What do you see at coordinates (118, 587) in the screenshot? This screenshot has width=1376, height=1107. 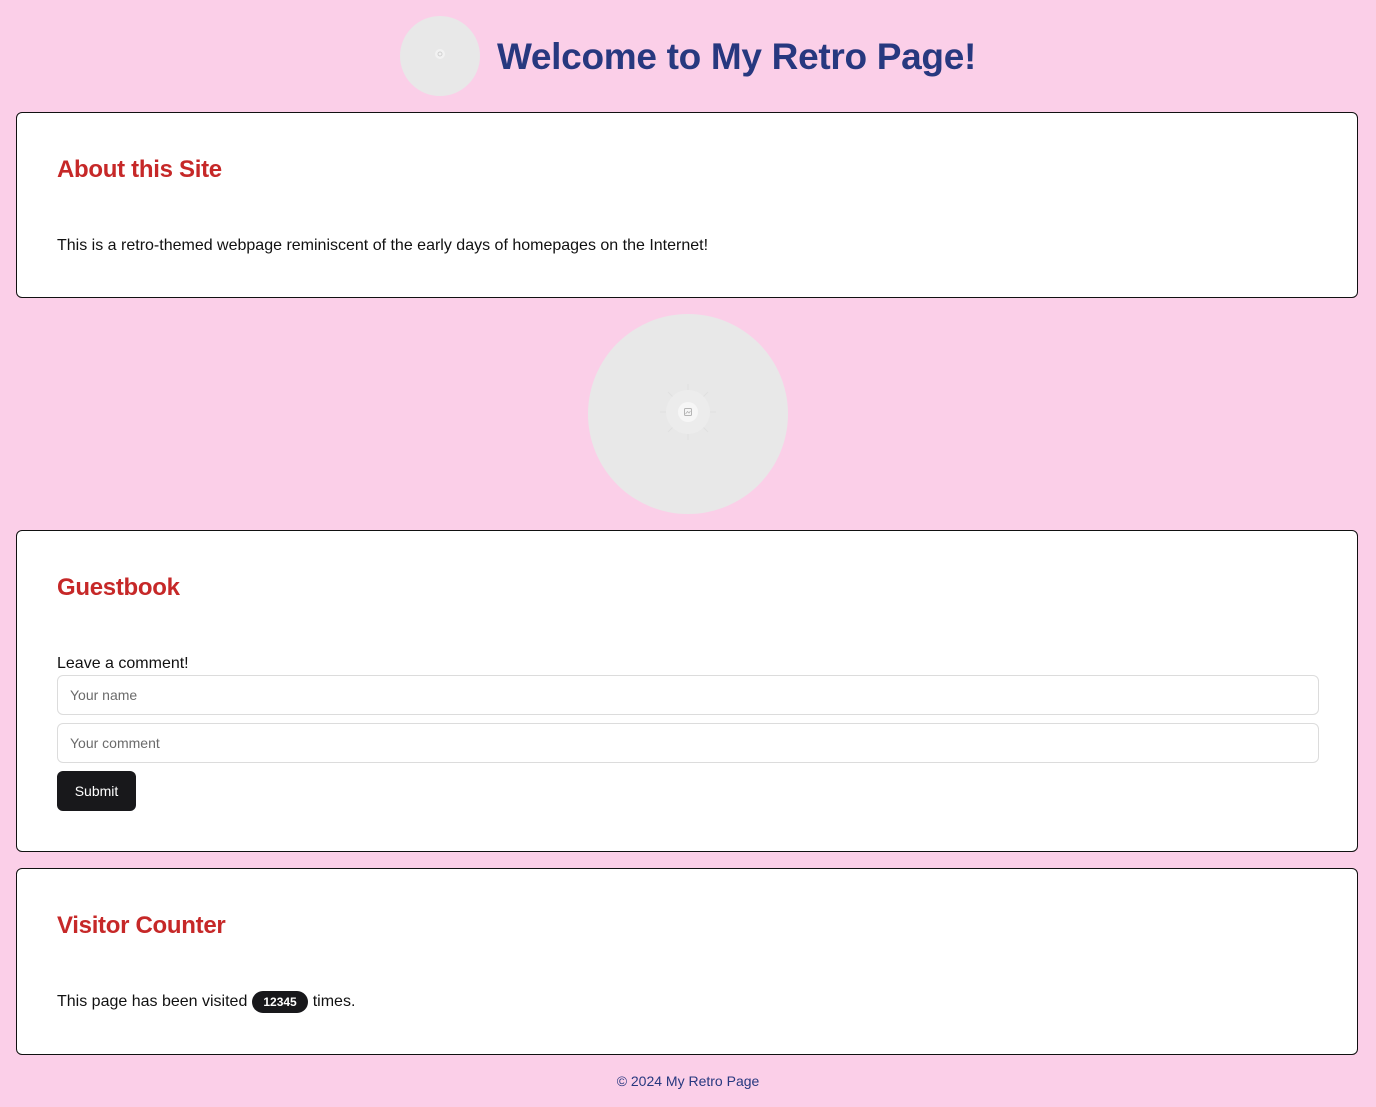 I see `guestbook-heading: Guestbook` at bounding box center [118, 587].